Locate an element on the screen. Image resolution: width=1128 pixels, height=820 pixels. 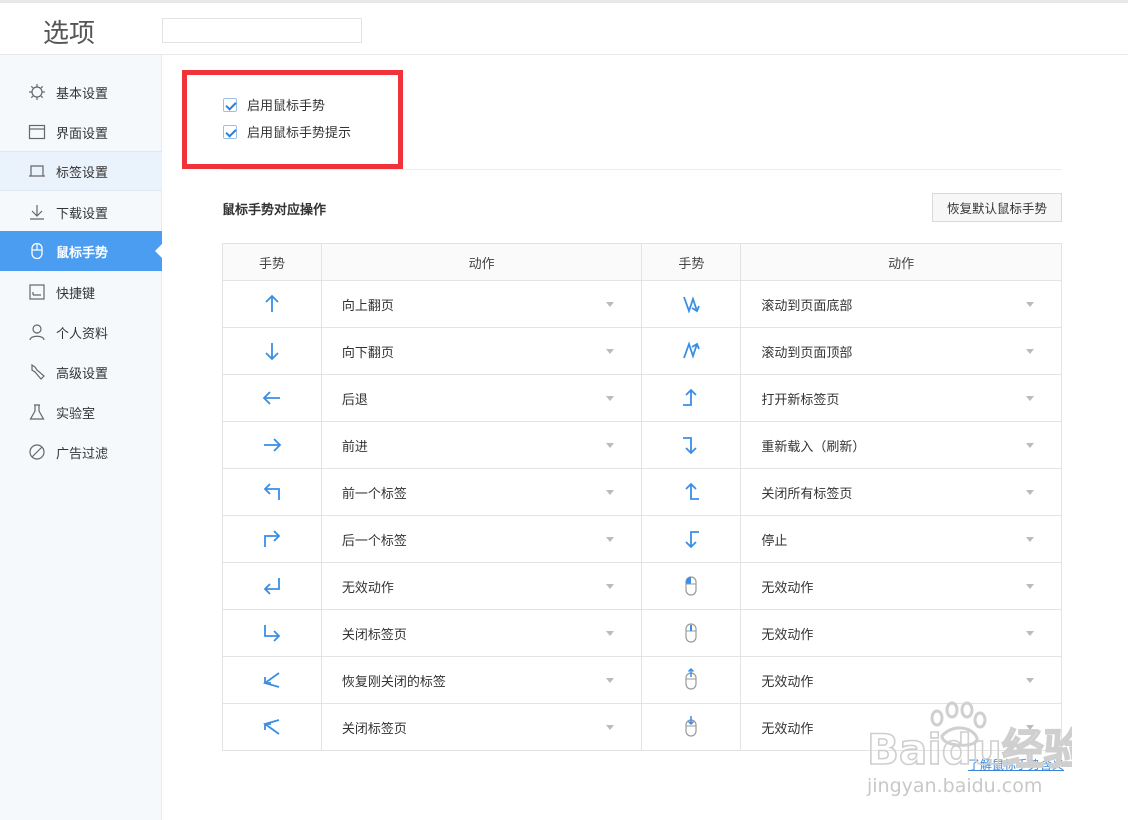
sidebar-item-tabs: 标签设置 is located at coordinates (81, 171).